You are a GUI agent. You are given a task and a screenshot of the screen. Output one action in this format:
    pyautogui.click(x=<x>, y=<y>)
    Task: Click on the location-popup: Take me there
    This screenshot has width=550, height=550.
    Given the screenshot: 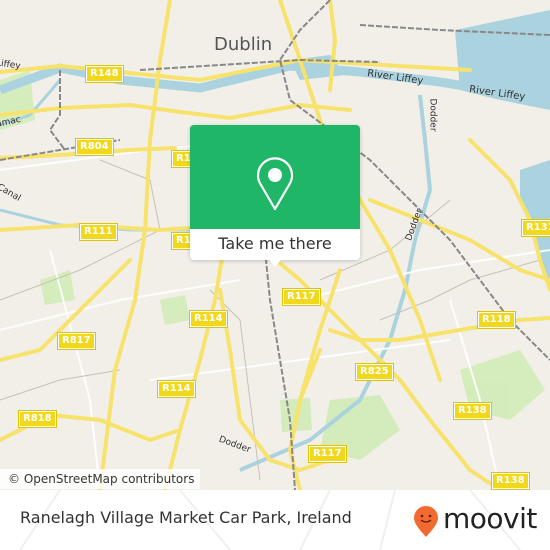 What is the action you would take?
    pyautogui.click(x=275, y=196)
    